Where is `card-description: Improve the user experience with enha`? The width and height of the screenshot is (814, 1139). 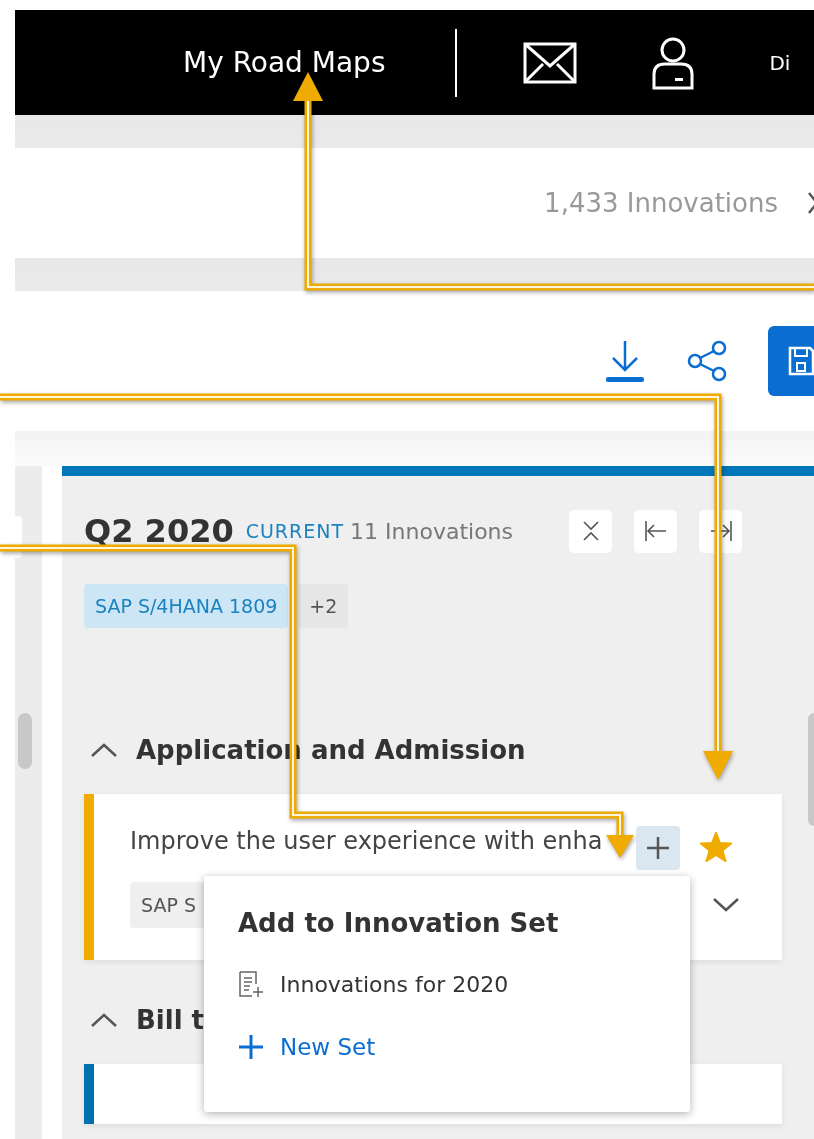 card-description: Improve the user experience with enha is located at coordinates (367, 841).